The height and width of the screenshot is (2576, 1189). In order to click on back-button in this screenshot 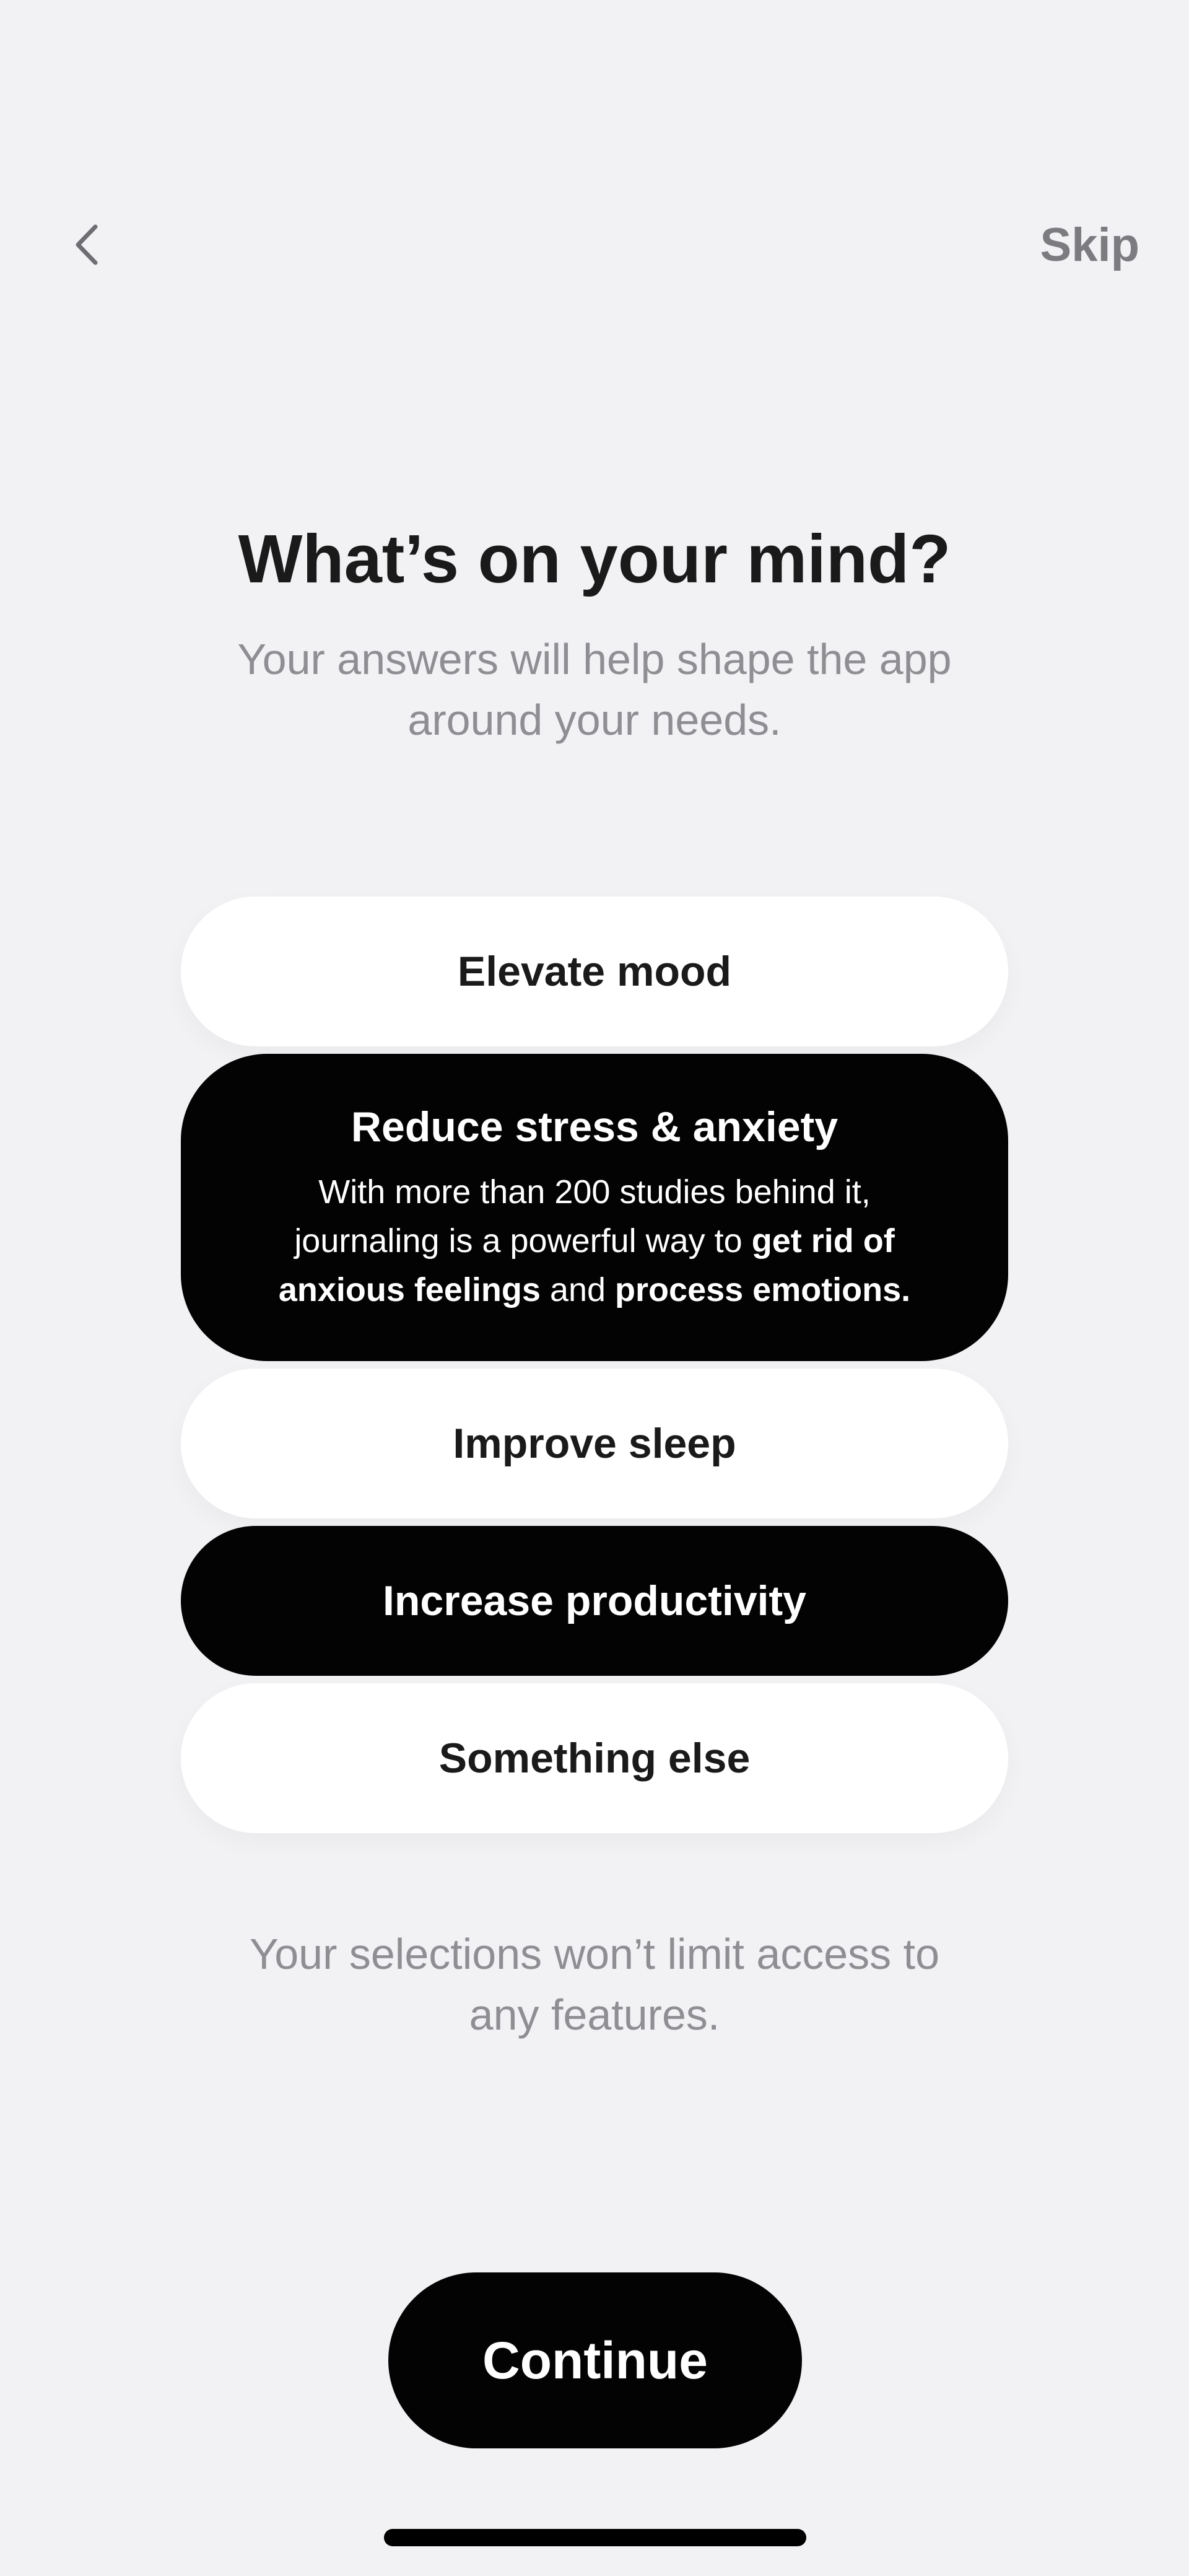, I will do `click(87, 245)`.